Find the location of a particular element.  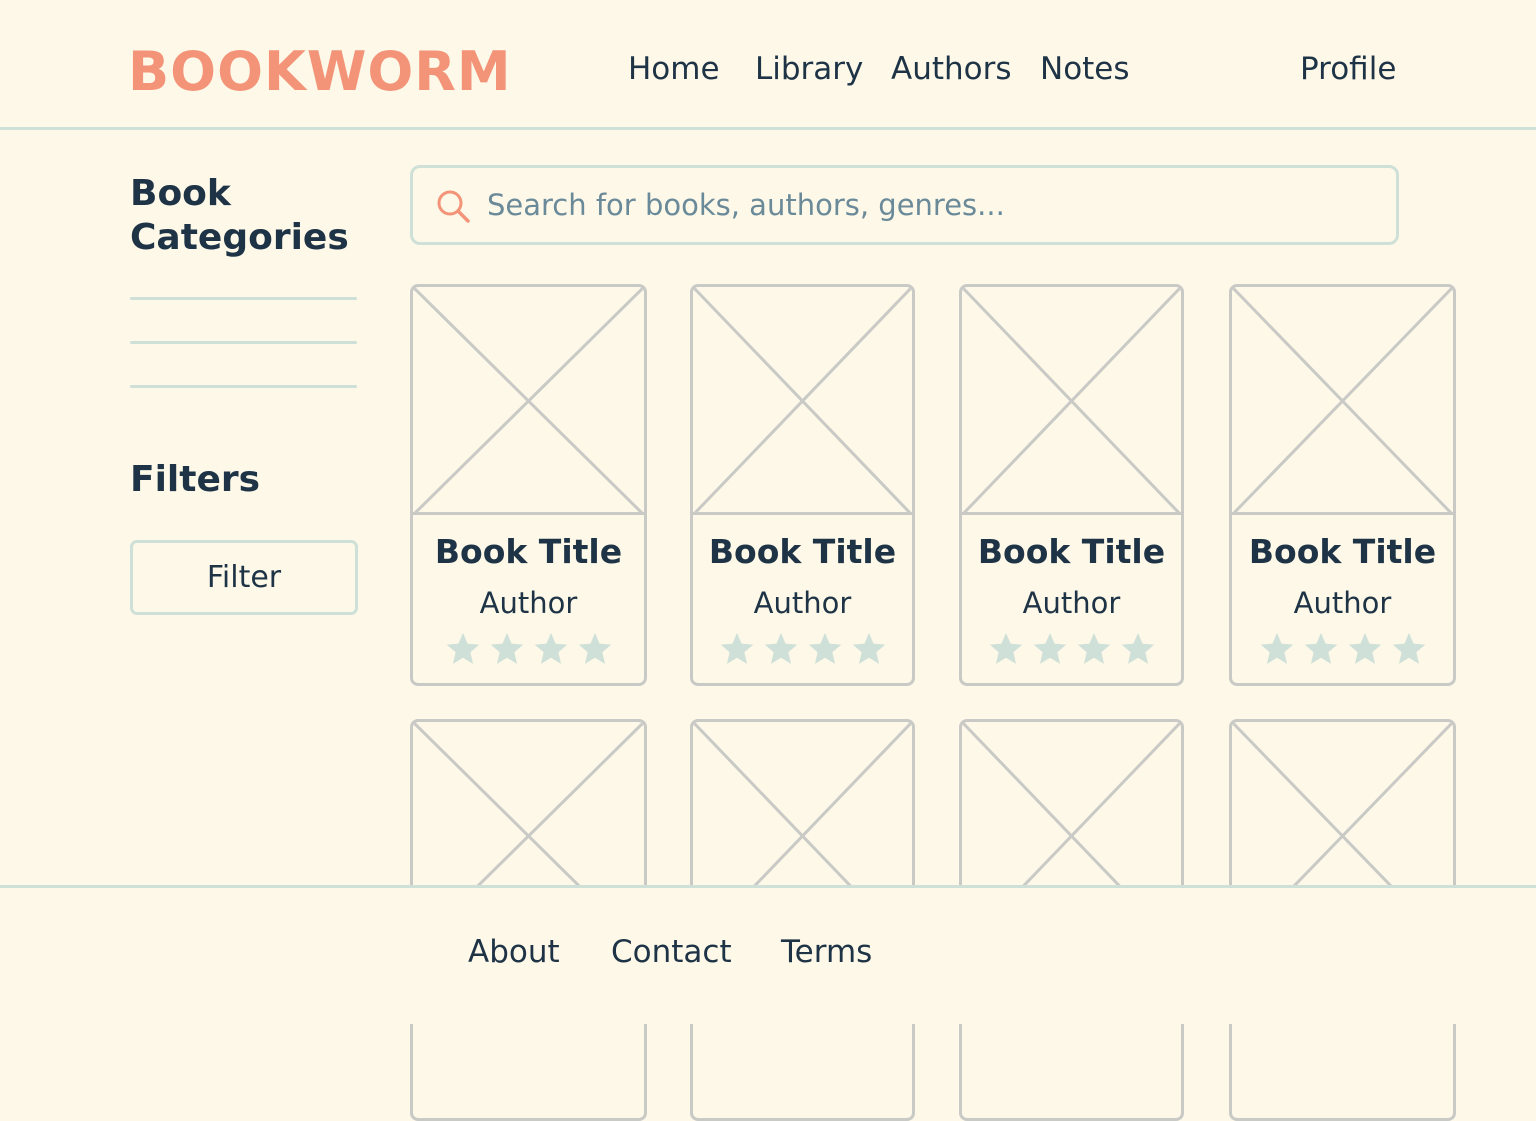

search-icon is located at coordinates (454, 207).